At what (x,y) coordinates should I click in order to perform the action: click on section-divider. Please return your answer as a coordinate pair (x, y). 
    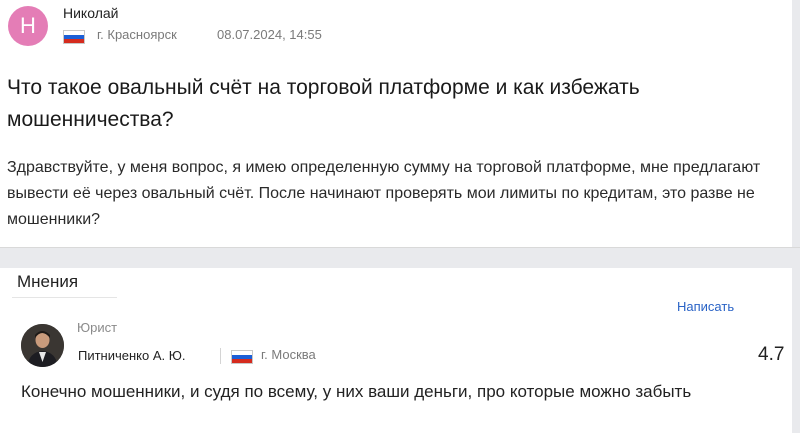
    Looking at the image, I should click on (400, 247).